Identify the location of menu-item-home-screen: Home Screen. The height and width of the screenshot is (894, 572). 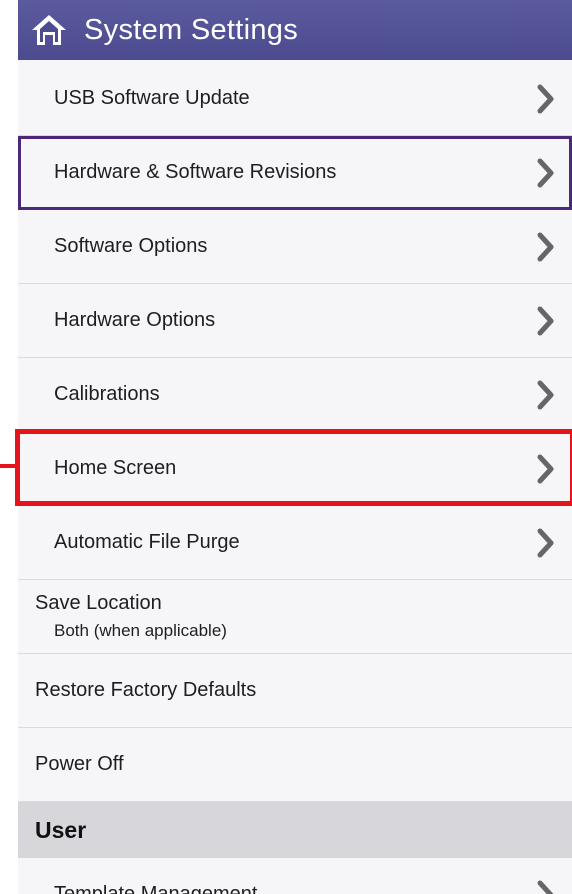
(295, 469).